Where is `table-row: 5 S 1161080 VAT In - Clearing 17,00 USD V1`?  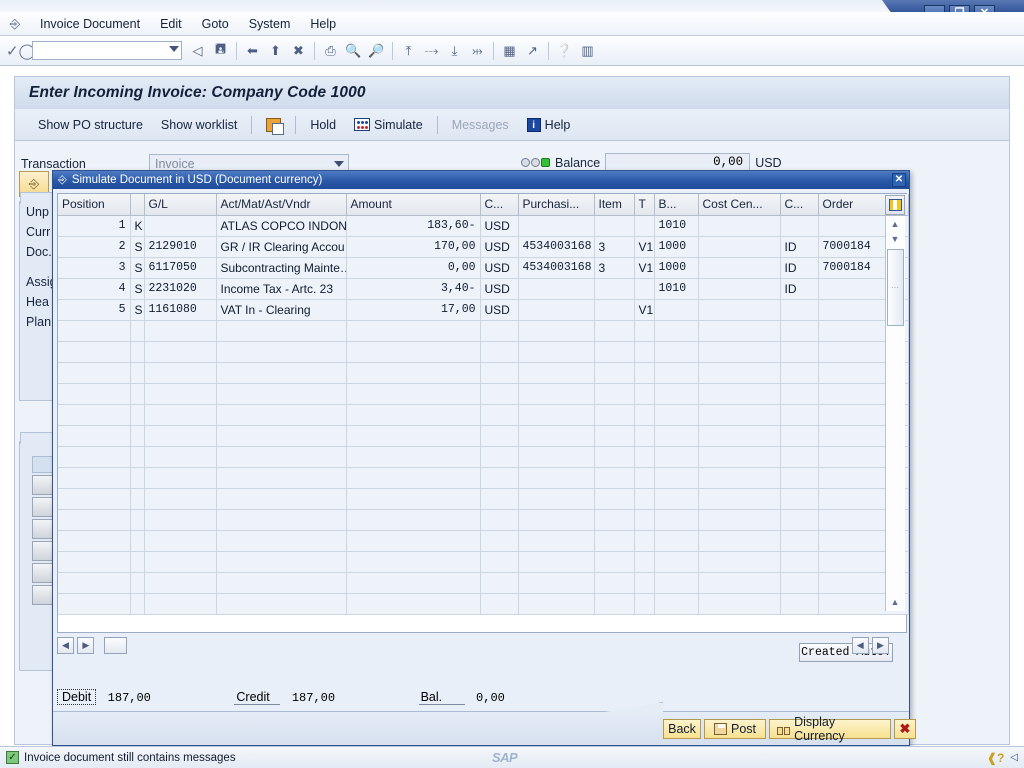
table-row: 5 S 1161080 VAT In - Clearing 17,00 USD V1 is located at coordinates (483, 310).